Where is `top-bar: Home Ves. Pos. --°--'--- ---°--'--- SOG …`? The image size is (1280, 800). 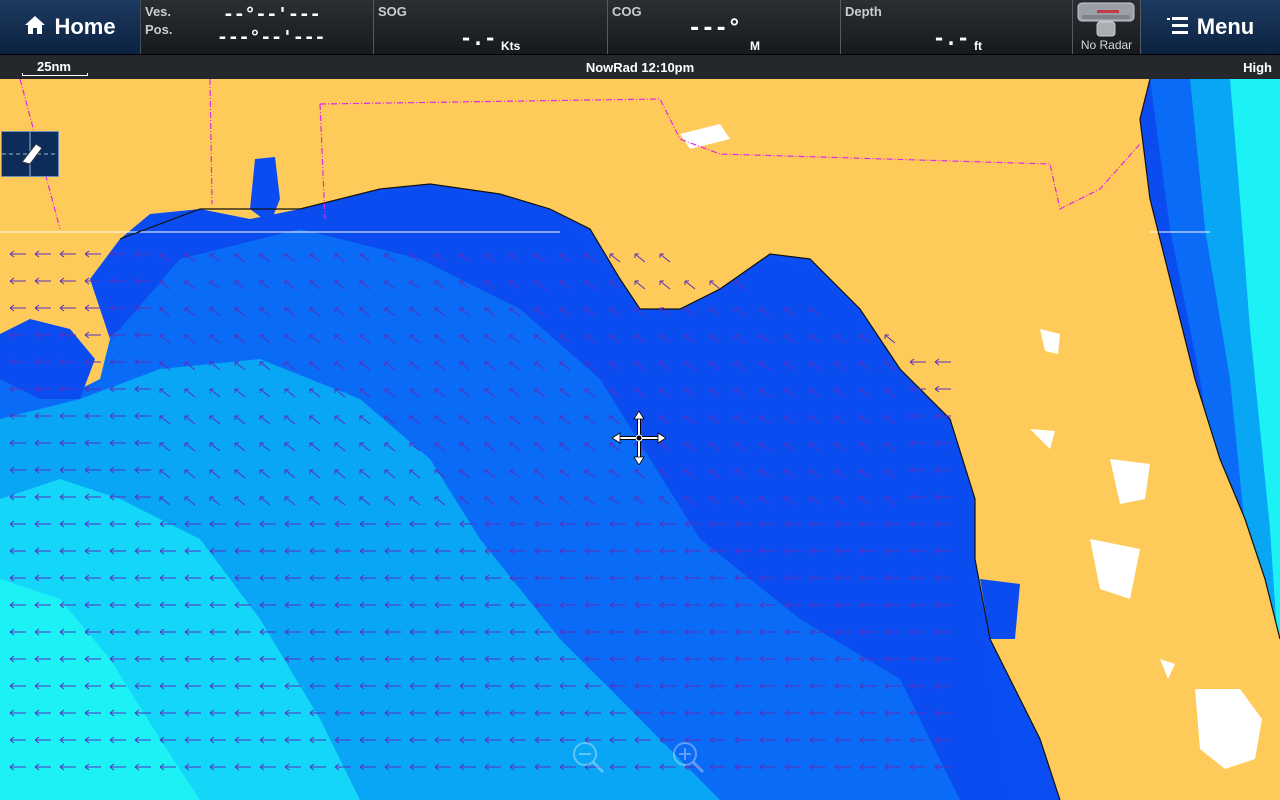
top-bar: Home Ves. Pos. --°--'--- ---°--'--- SOG … is located at coordinates (640, 27).